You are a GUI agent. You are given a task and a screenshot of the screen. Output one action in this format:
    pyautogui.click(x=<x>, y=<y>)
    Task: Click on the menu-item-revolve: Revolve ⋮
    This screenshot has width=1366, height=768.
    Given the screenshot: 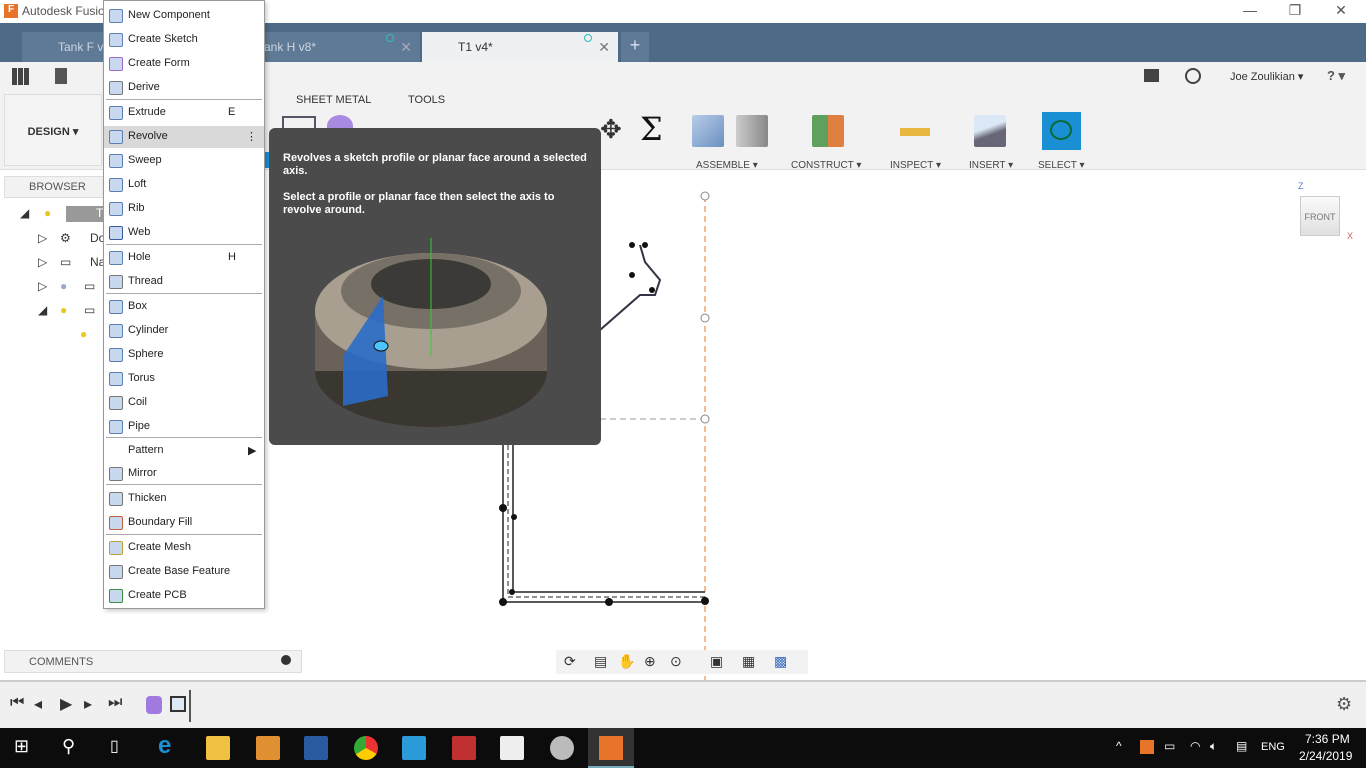 What is the action you would take?
    pyautogui.click(x=184, y=137)
    